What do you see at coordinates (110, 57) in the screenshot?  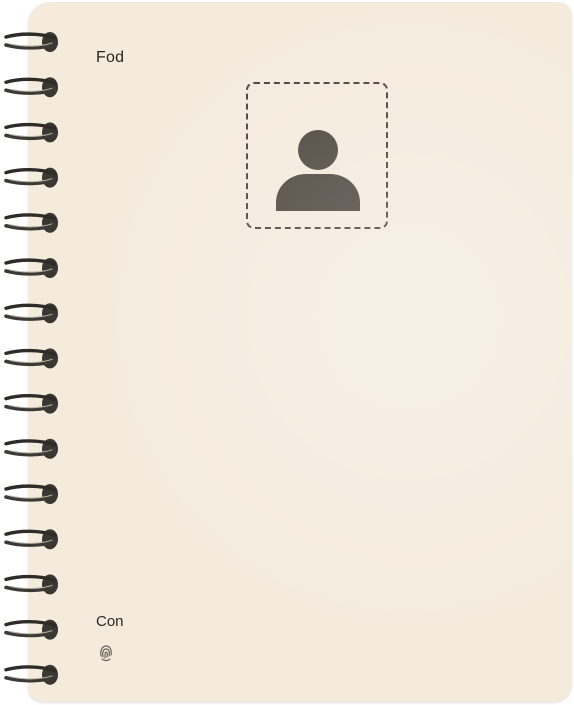 I see `notebook-title: Fod` at bounding box center [110, 57].